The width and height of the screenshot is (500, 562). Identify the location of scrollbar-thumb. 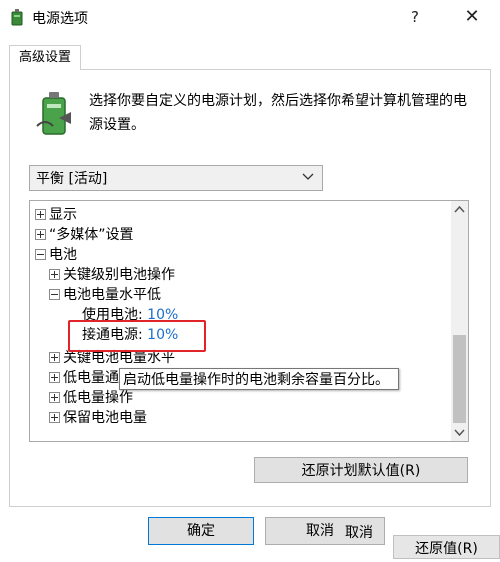
(459, 379).